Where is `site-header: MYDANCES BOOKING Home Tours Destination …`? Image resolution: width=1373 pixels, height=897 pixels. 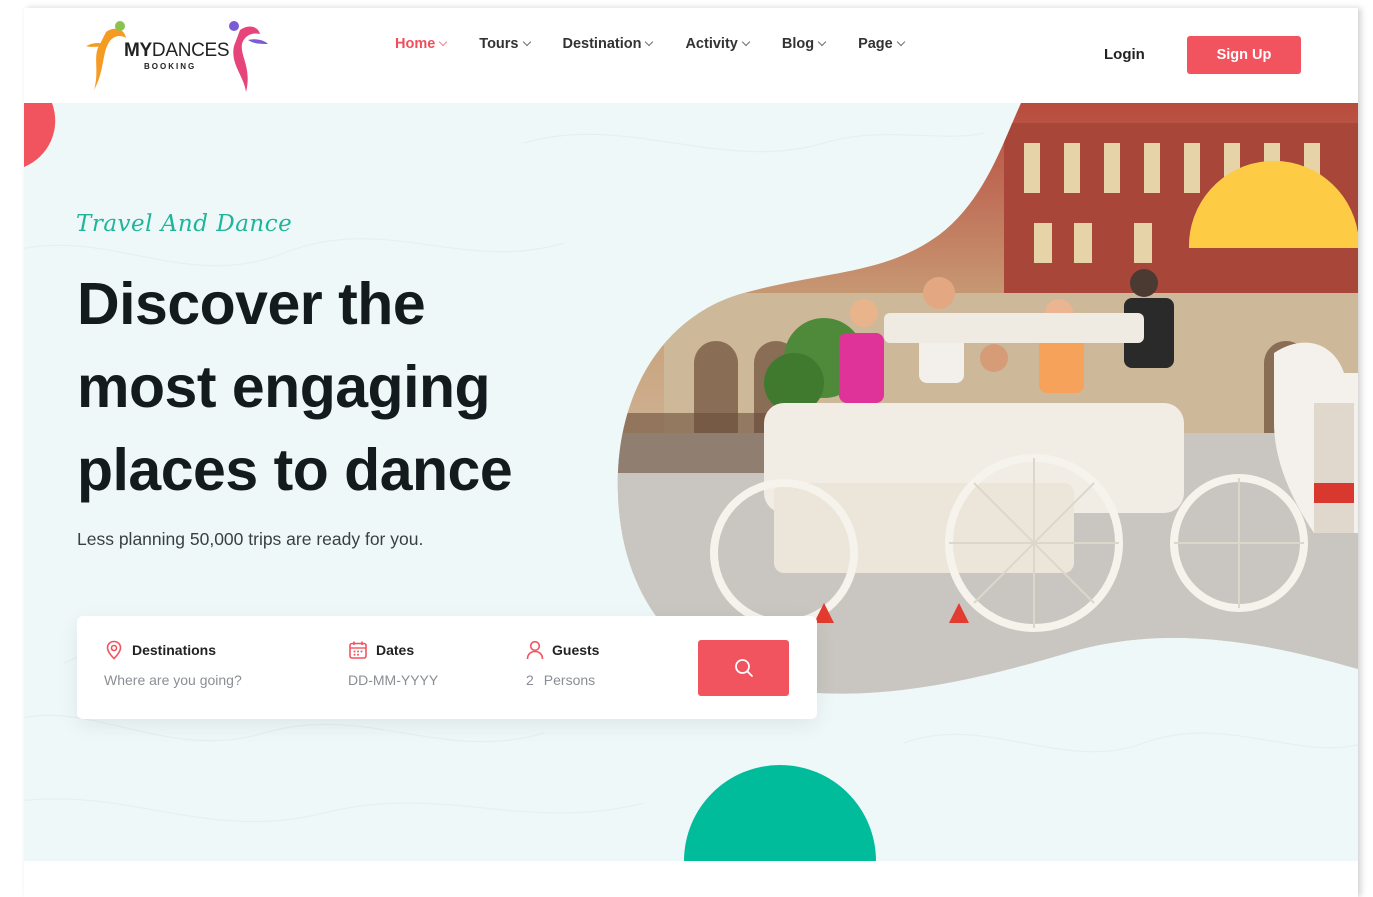 site-header: MYDANCES BOOKING Home Tours Destination … is located at coordinates (691, 55).